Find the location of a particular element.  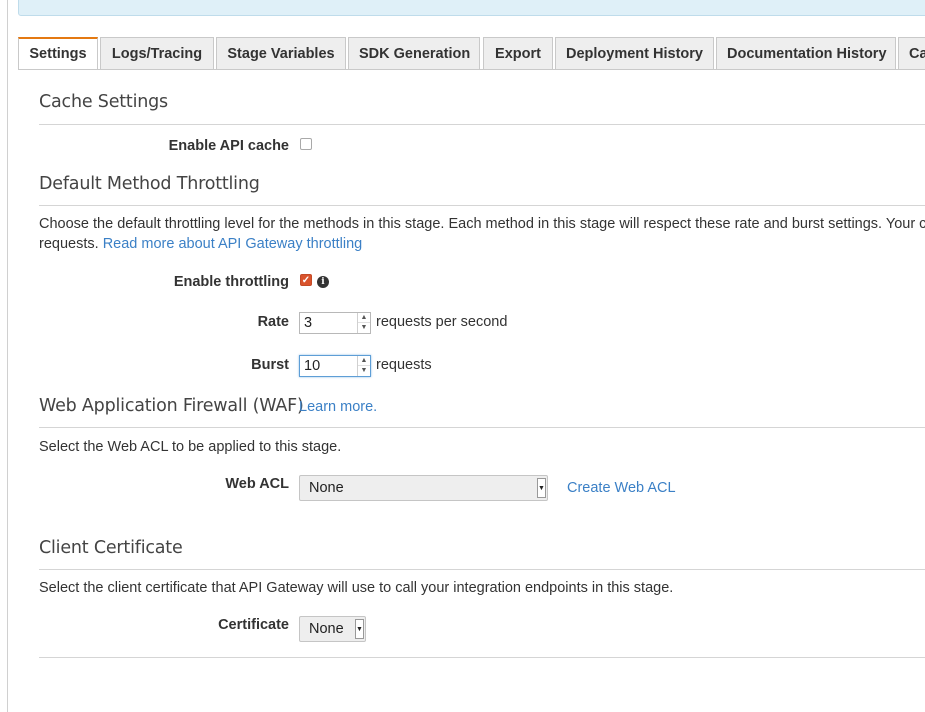

tab-logs-tracing: Logs/Tracing is located at coordinates (157, 53).